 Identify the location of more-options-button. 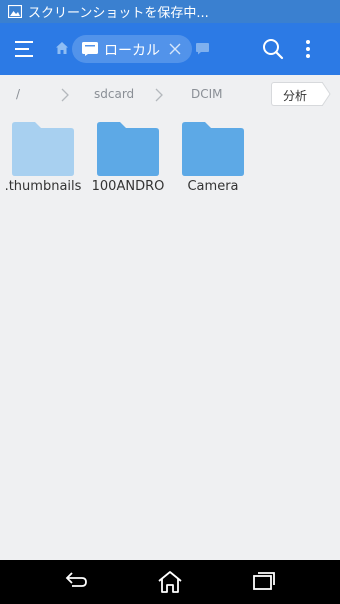
(308, 49).